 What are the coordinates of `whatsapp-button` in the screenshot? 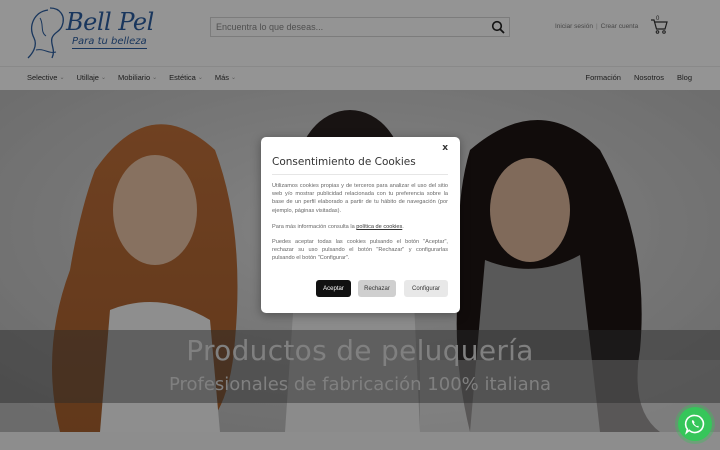 It's located at (695, 424).